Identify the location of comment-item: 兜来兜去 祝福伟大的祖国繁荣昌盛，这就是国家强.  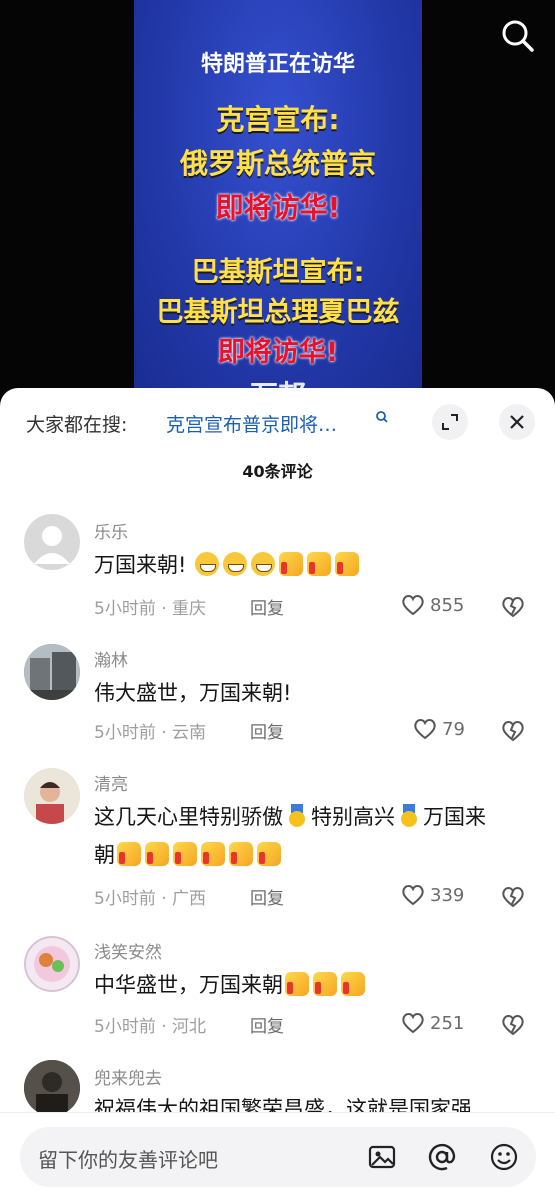
(277, 1090).